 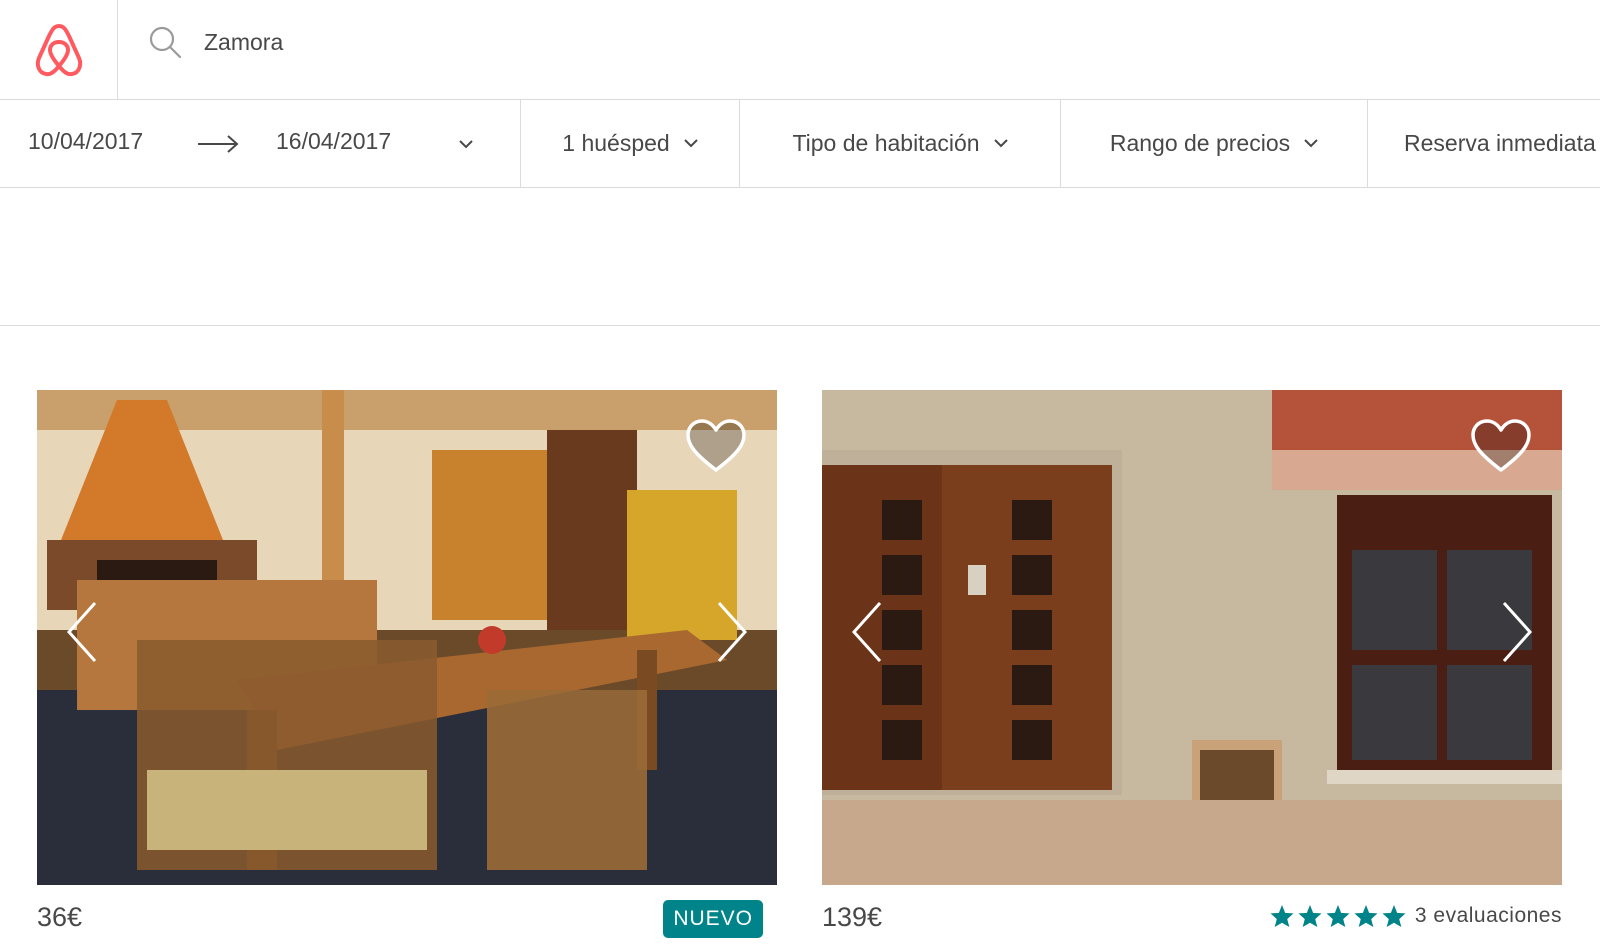 I want to click on checkin-date: 10/04/2017, so click(x=85, y=141).